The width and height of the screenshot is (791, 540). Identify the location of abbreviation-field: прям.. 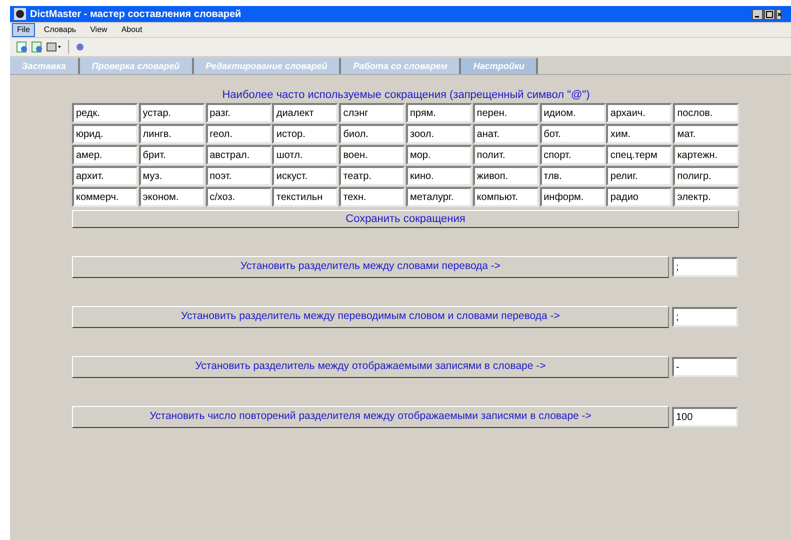
(439, 113).